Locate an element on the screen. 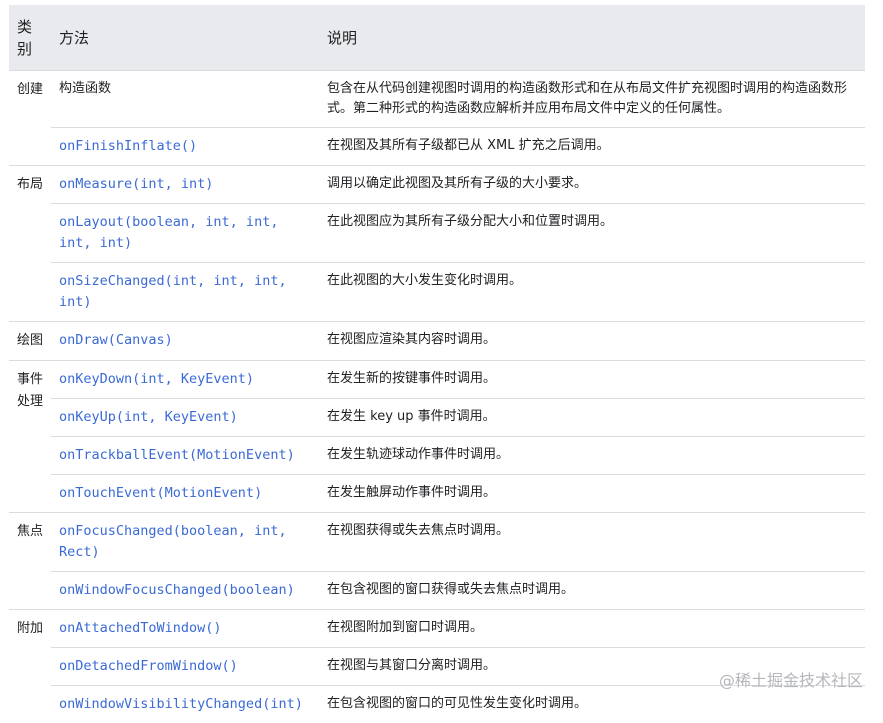 The image size is (883, 723). method-cell: onKeyUp(int, KeyEvent) is located at coordinates (185, 418).